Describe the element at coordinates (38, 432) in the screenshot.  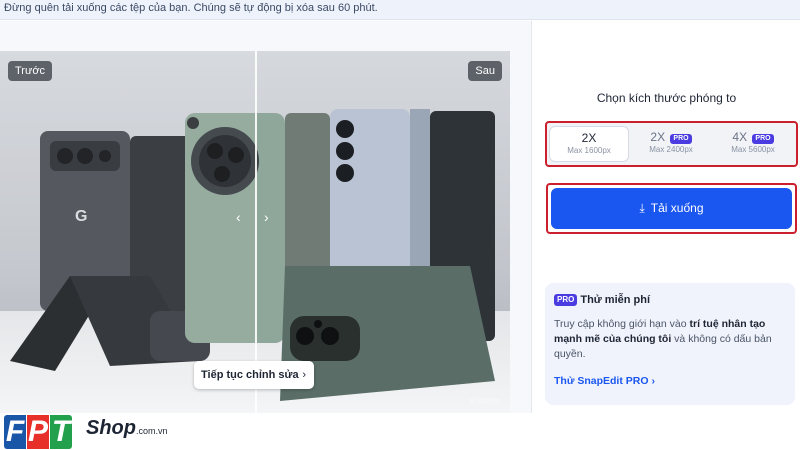
I see `logo-letter: P` at that location.